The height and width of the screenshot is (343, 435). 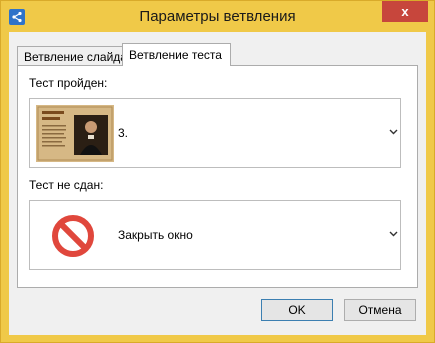 I want to click on ok-button: OK, so click(x=297, y=310).